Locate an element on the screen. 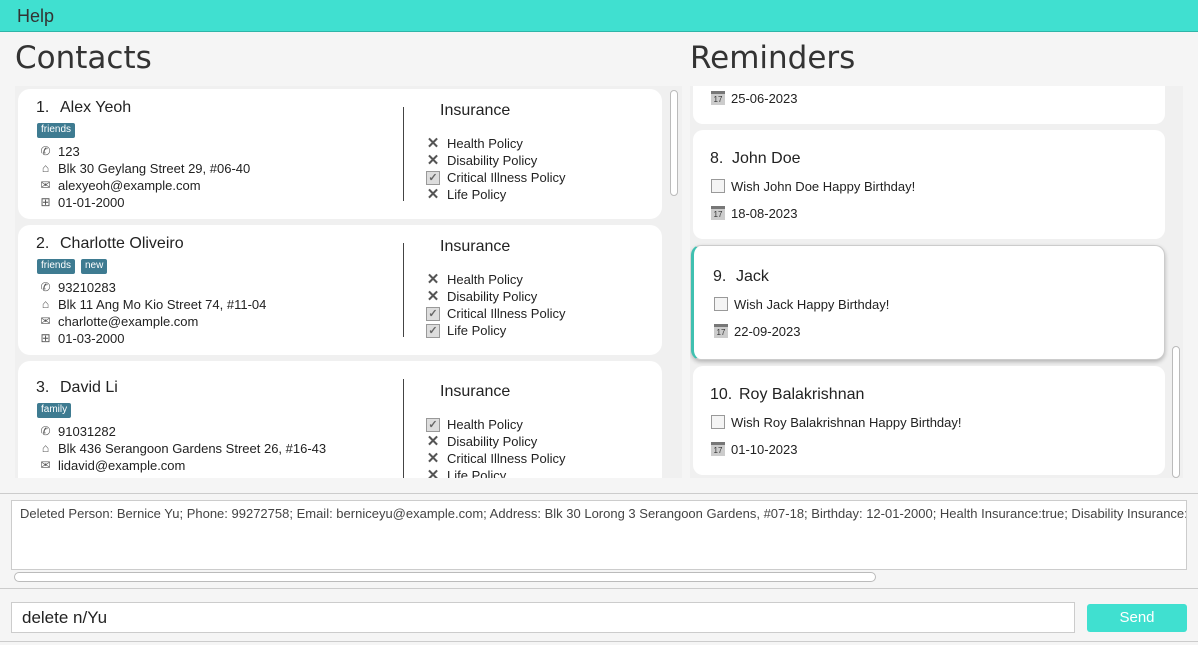  reminder-name: Roy Balakrishnan is located at coordinates (802, 394).